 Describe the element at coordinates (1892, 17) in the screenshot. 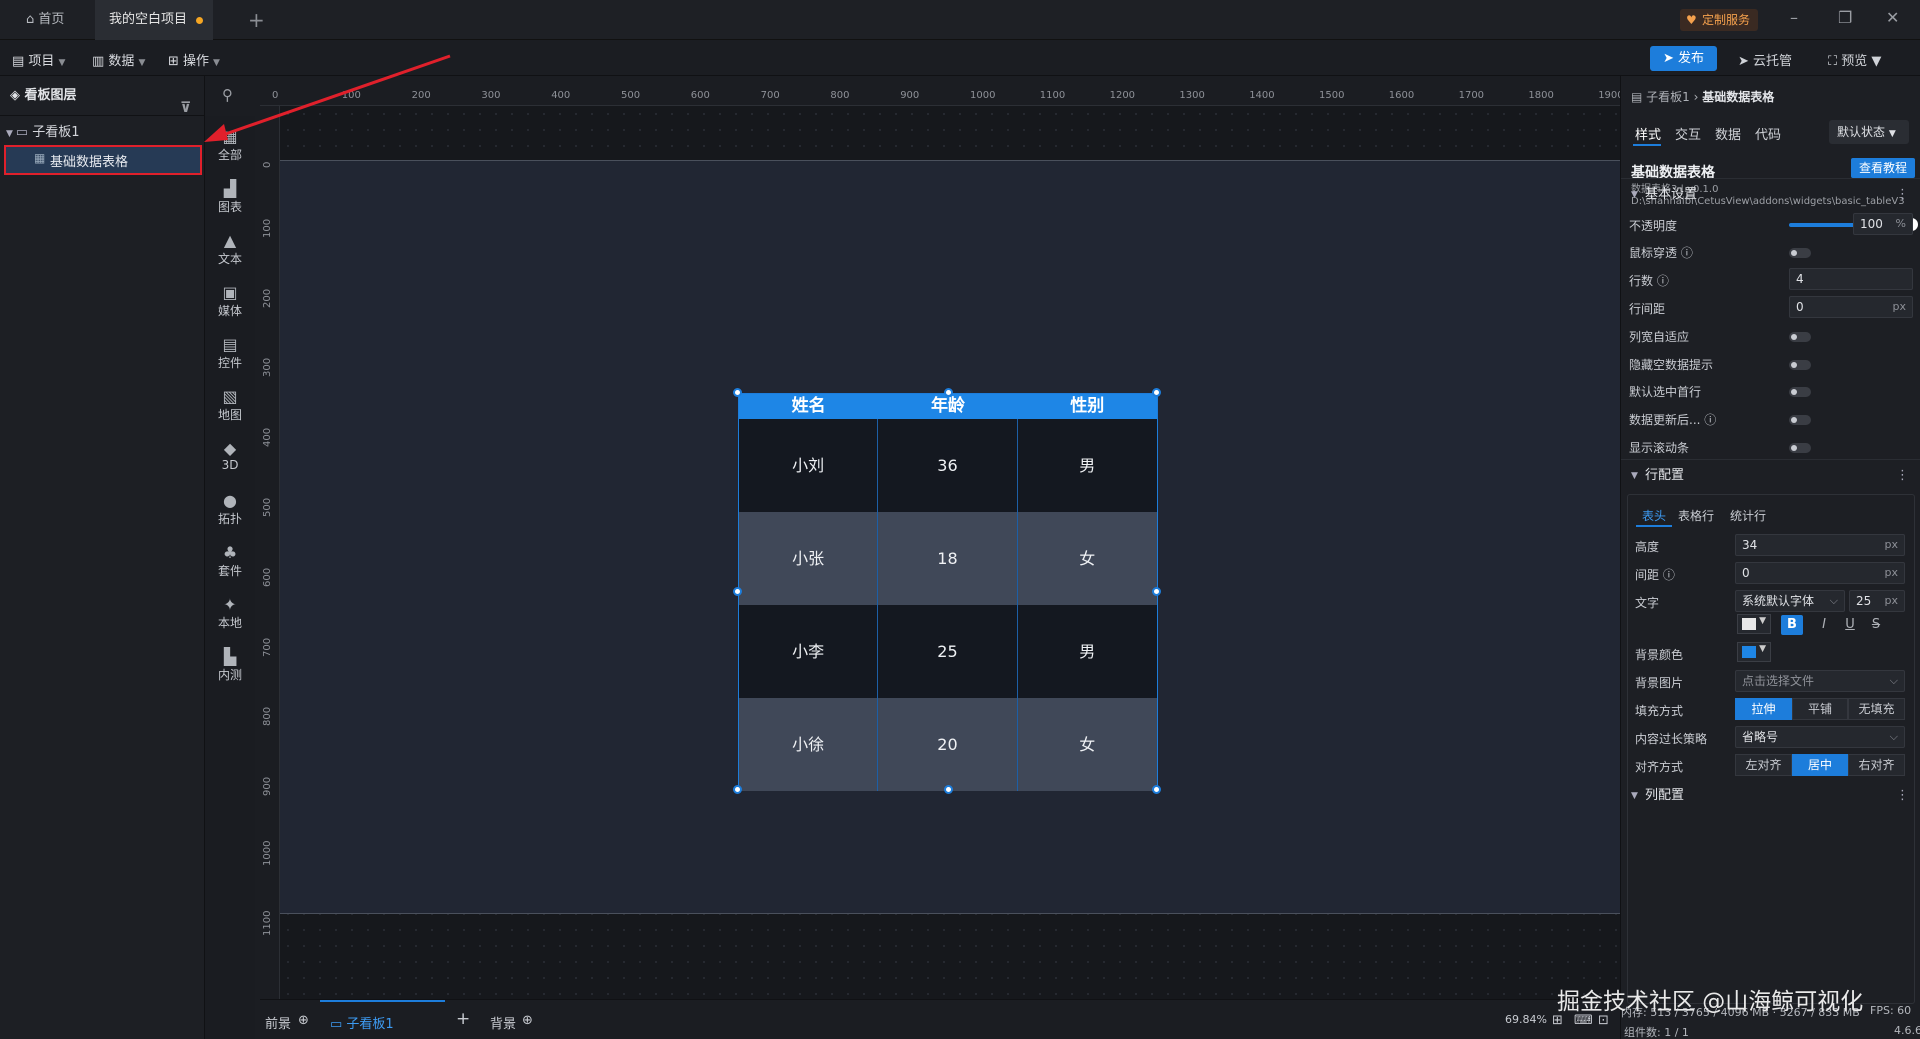

I see `close-icon: ✕` at that location.